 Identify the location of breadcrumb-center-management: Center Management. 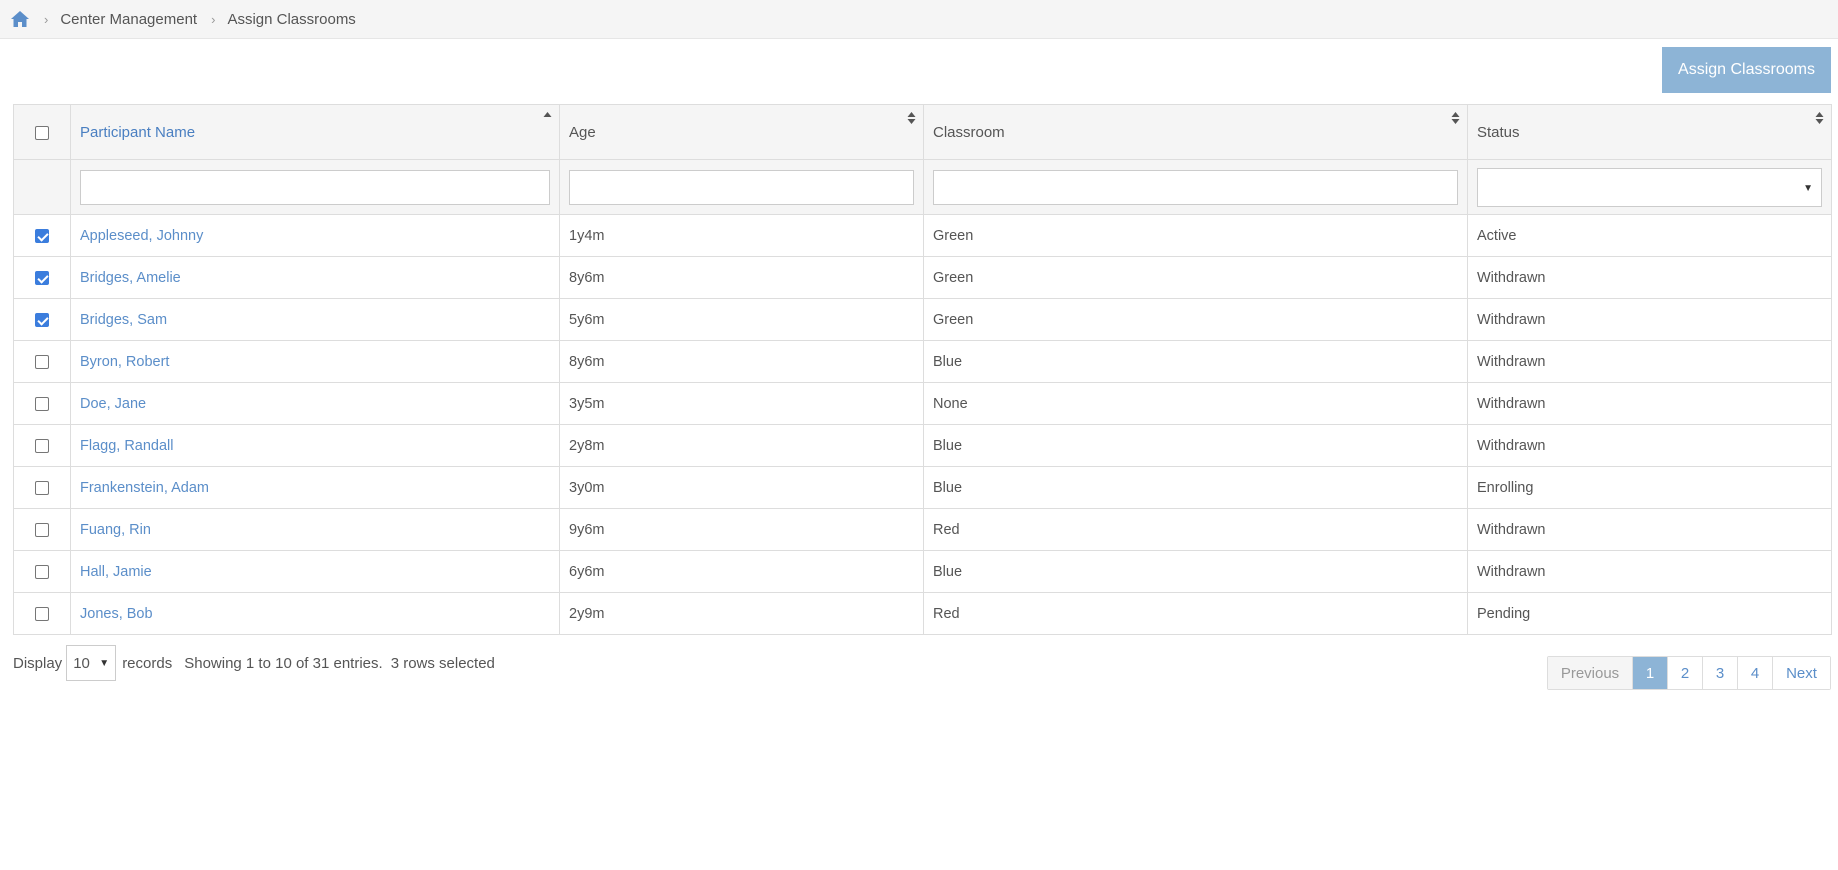
(128, 19).